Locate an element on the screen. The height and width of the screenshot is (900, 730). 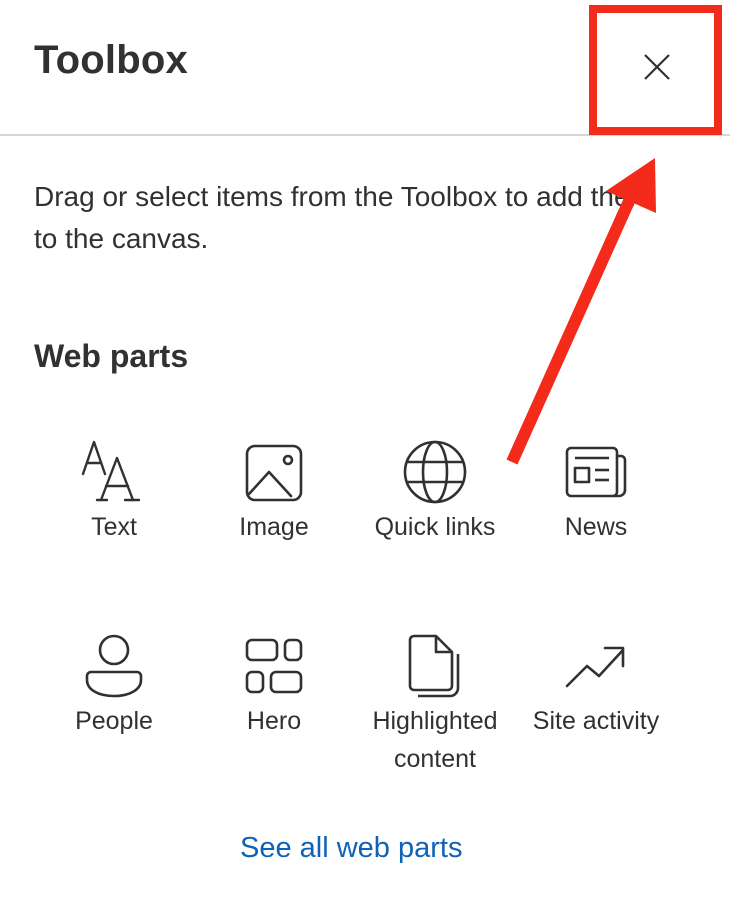
web-part-label: News is located at coordinates (596, 527).